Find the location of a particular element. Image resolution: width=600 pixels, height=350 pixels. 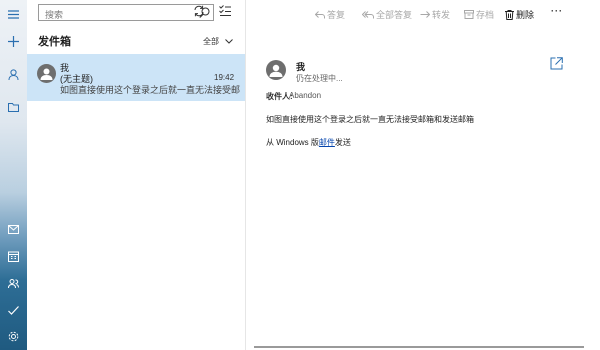

settings-button is located at coordinates (13, 336).